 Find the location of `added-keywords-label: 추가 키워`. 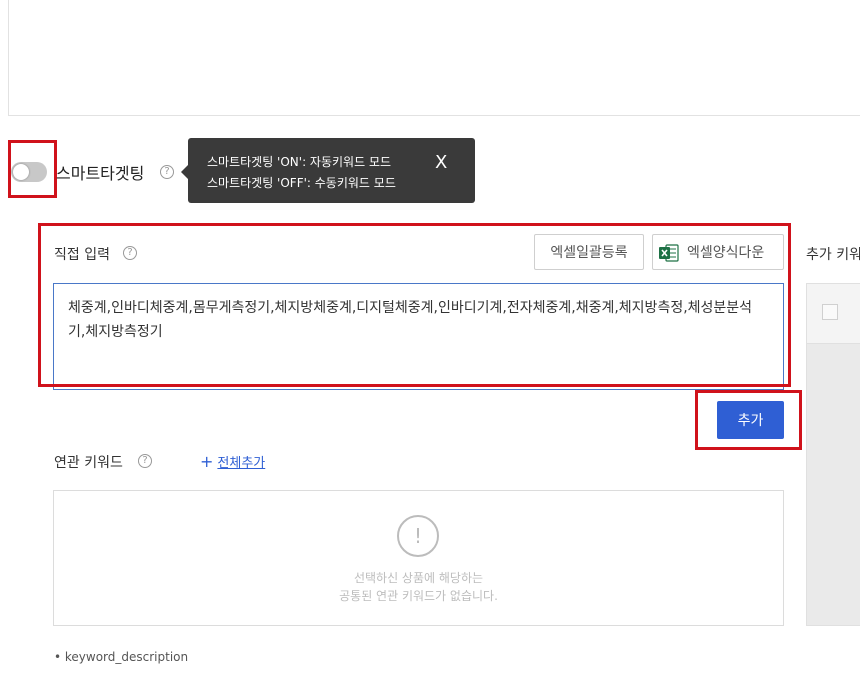

added-keywords-label: 추가 키워 is located at coordinates (833, 255).